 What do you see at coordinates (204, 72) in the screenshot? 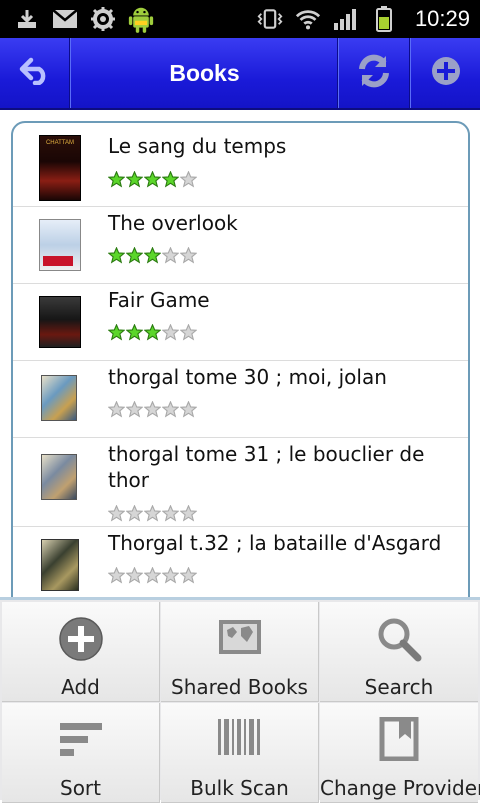
I see `page-title: Books` at bounding box center [204, 72].